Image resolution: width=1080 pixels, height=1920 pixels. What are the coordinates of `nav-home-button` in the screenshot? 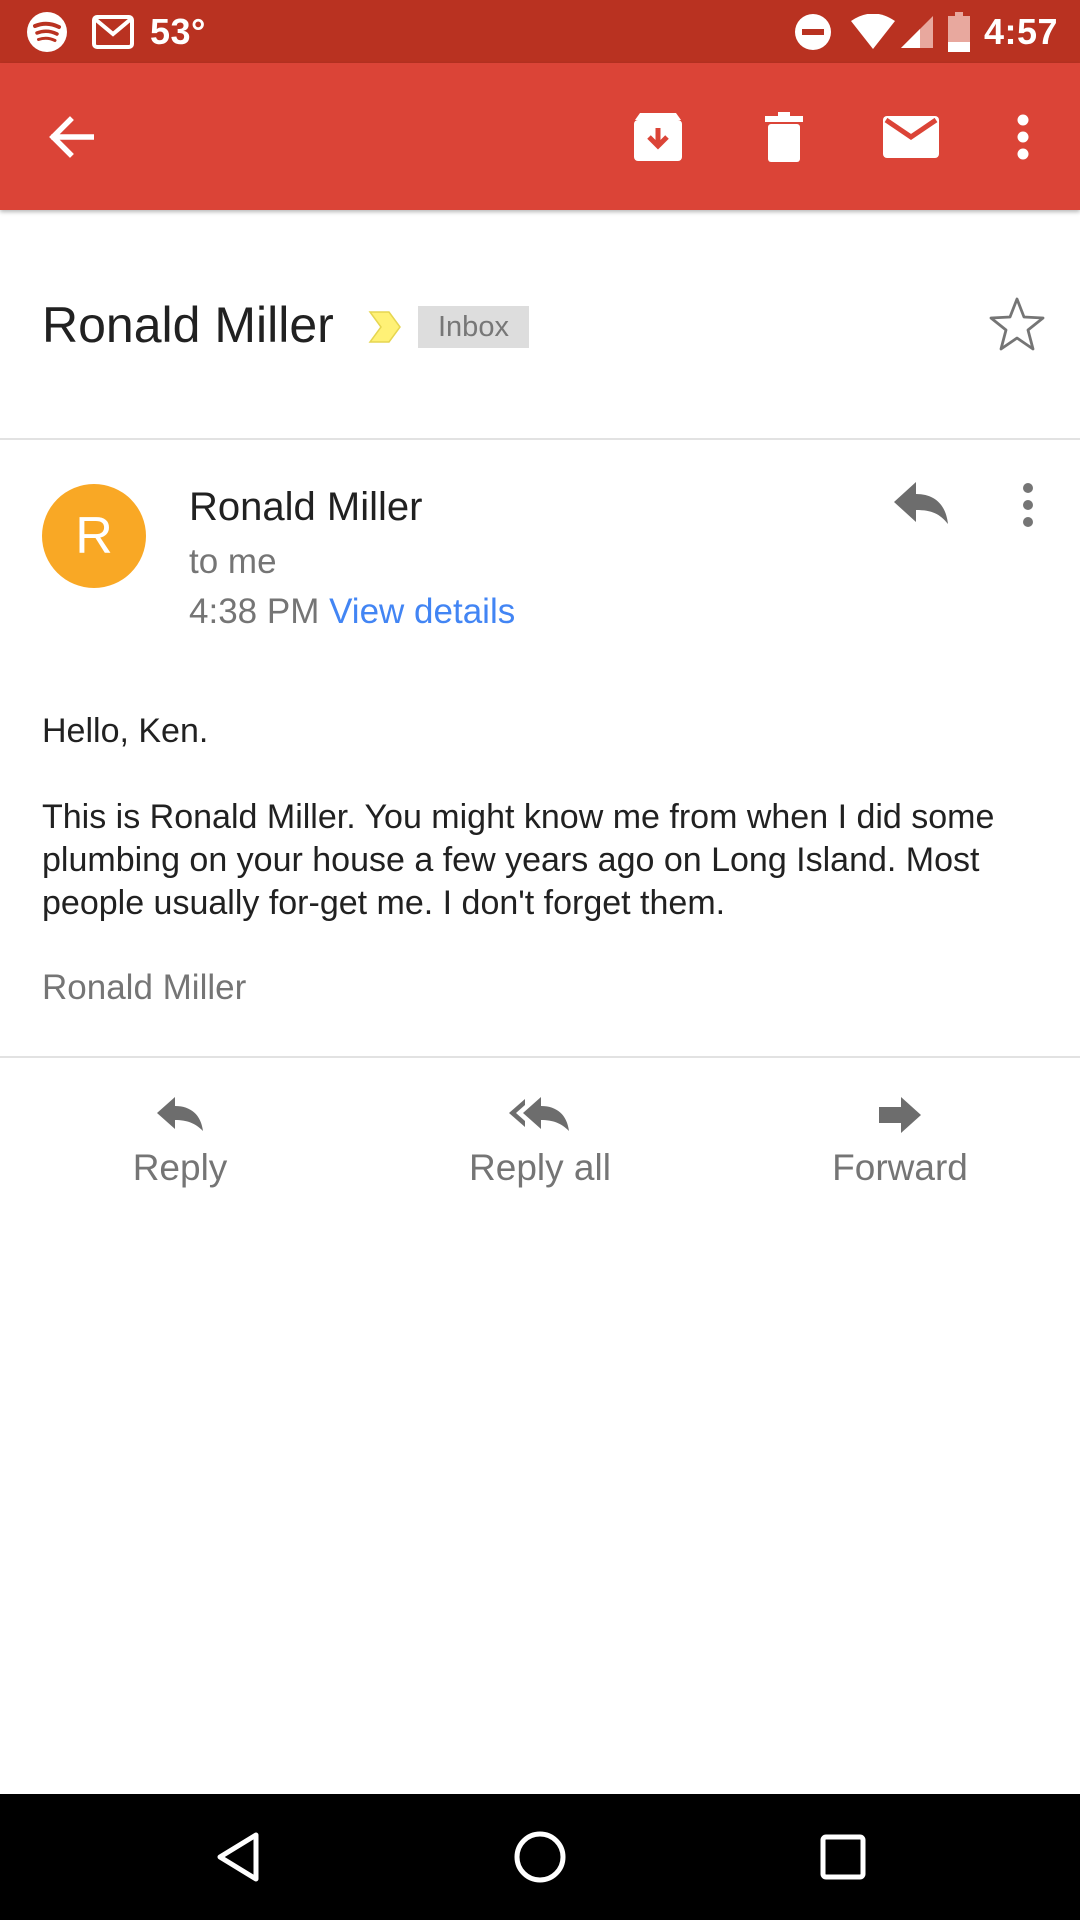 It's located at (540, 1857).